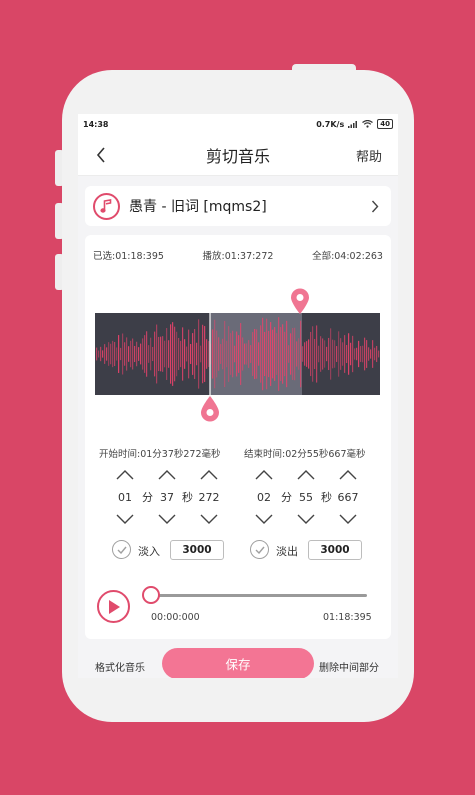 This screenshot has width=475, height=795. Describe the element at coordinates (286, 497) in the screenshot. I see `end-minutes-unit: 分` at that location.